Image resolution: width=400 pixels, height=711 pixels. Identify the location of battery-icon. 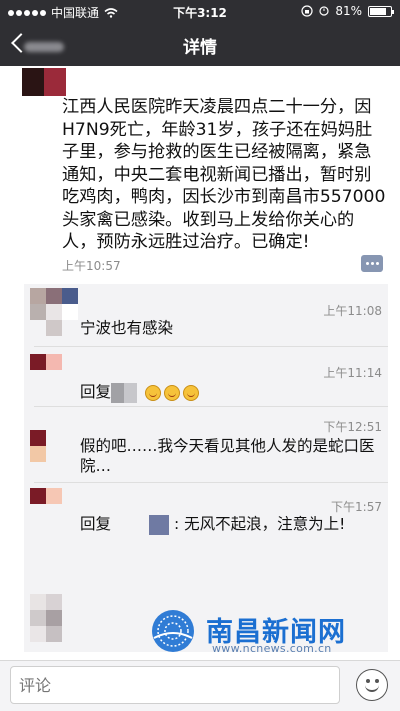
(381, 11).